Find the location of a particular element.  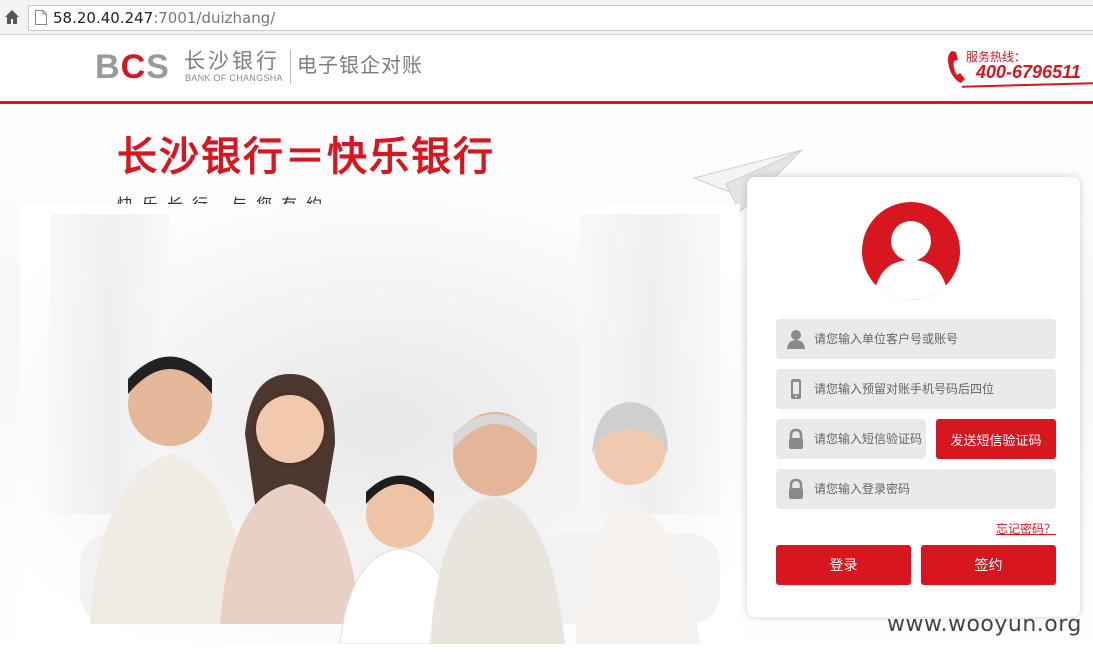

sms-code-input is located at coordinates (869, 439).